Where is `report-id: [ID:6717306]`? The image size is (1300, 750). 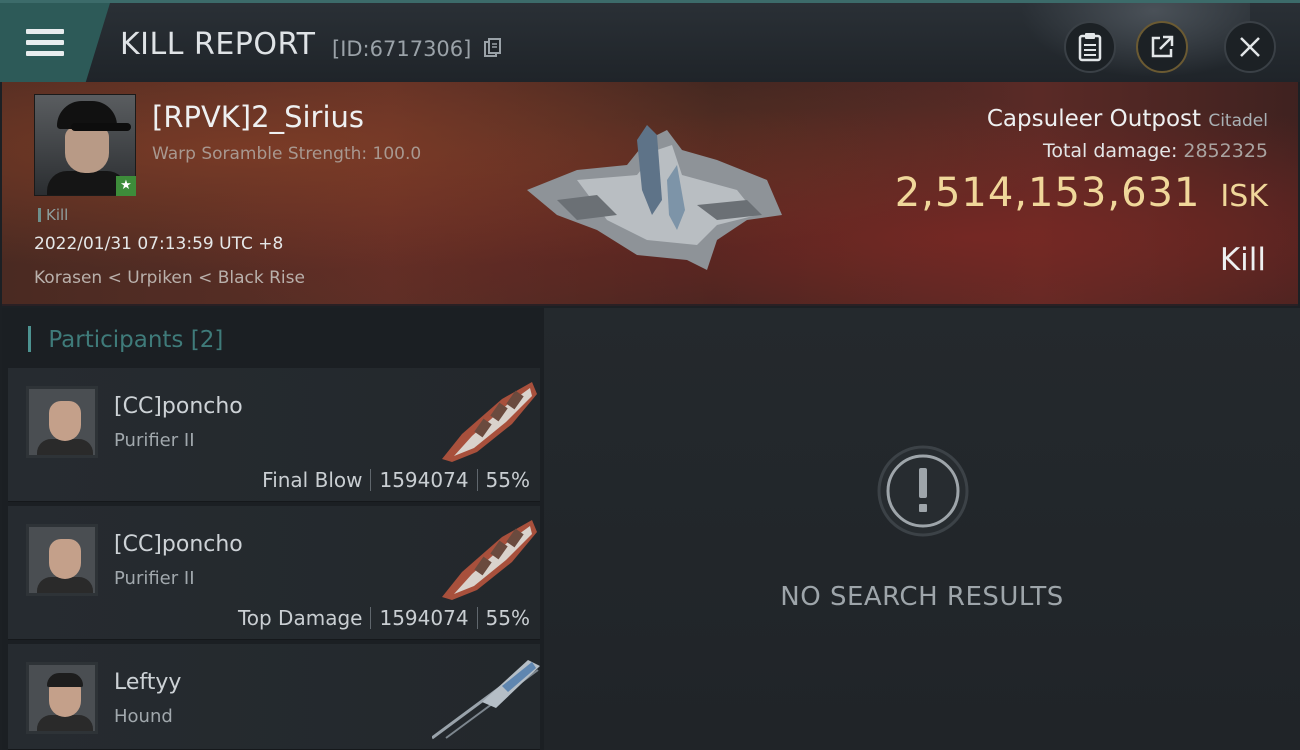 report-id: [ID:6717306] is located at coordinates (402, 49).